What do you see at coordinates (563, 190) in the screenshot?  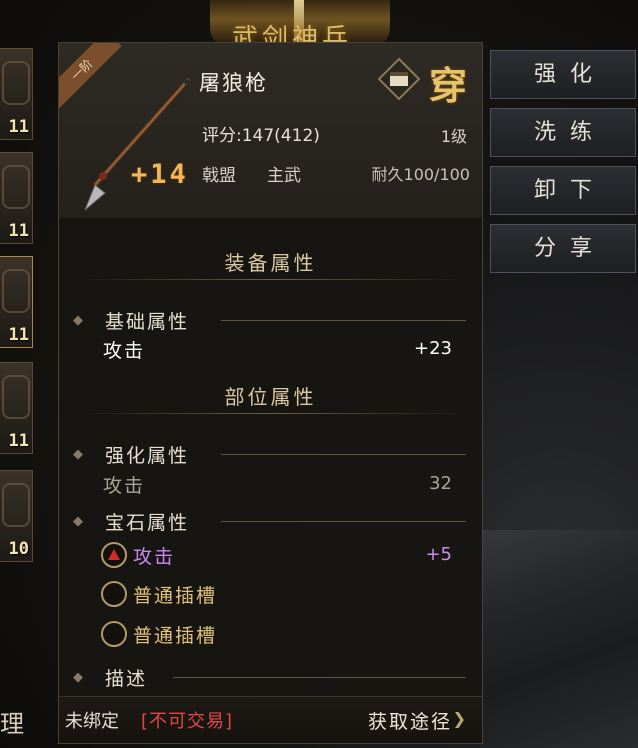 I see `unequip-button: 卸下` at bounding box center [563, 190].